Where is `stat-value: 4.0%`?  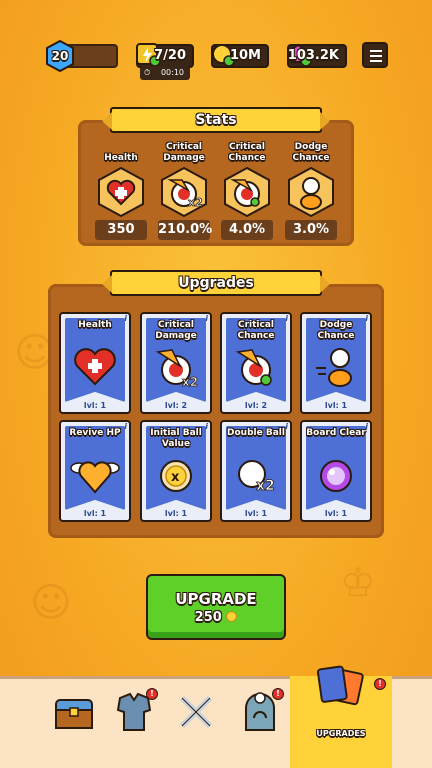
stat-value: 4.0% is located at coordinates (247, 230).